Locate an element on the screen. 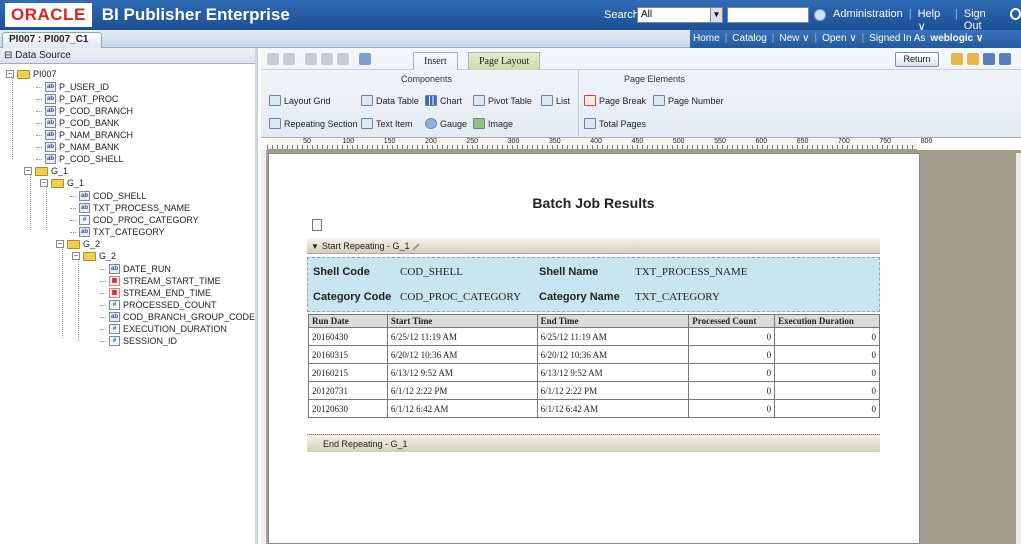 This screenshot has height=544, width=1021. gauge-button: Gauge is located at coordinates (446, 123).